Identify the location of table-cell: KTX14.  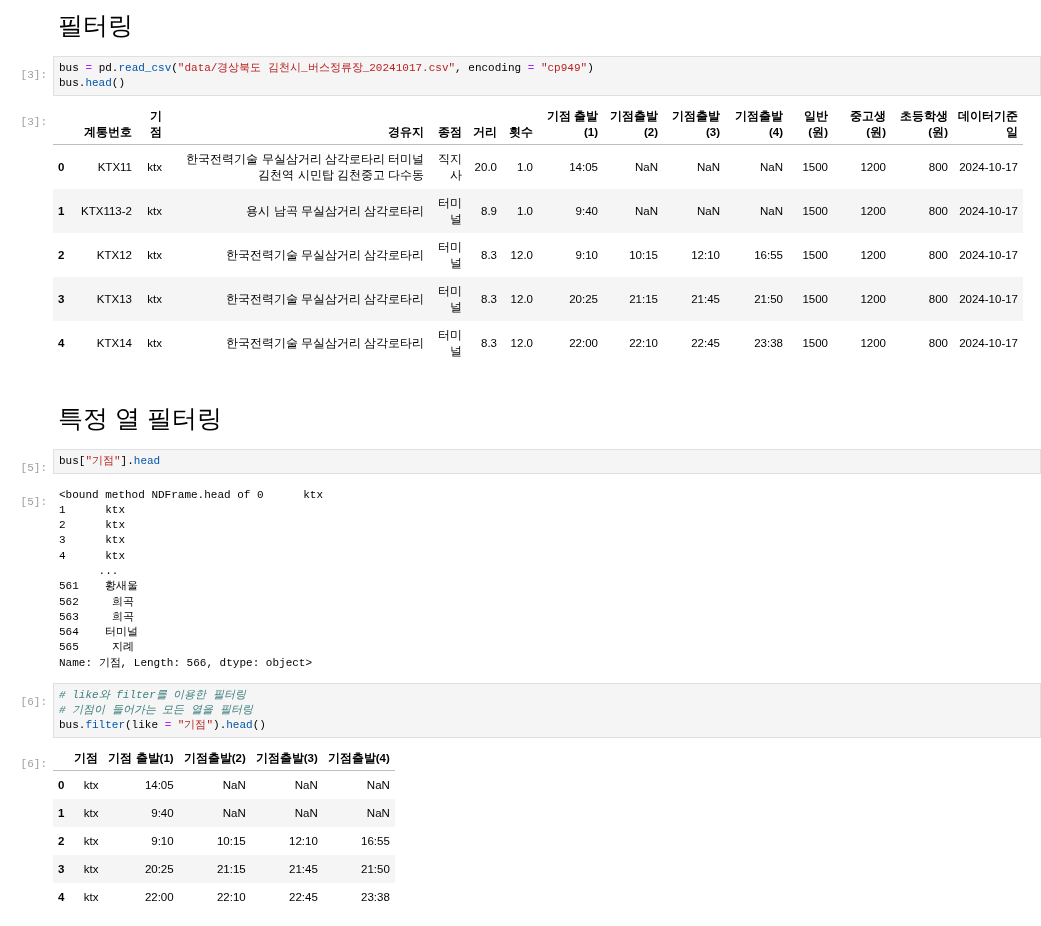
(114, 342).